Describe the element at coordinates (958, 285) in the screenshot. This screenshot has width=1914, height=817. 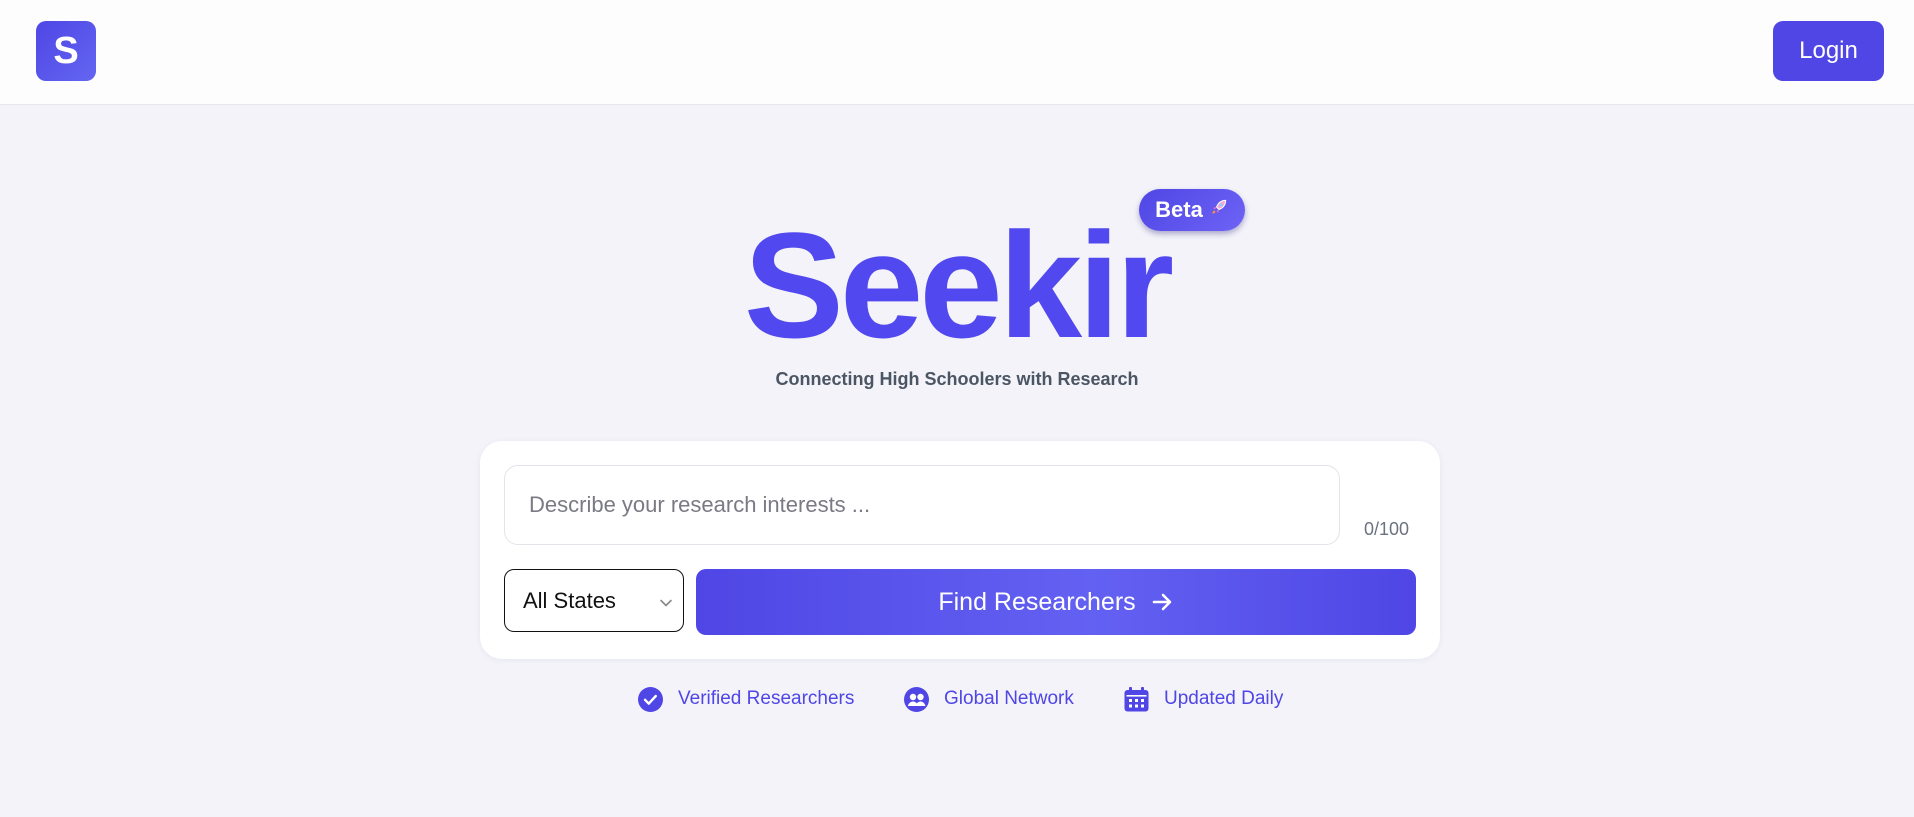
I see `hero-title: Seekir` at that location.